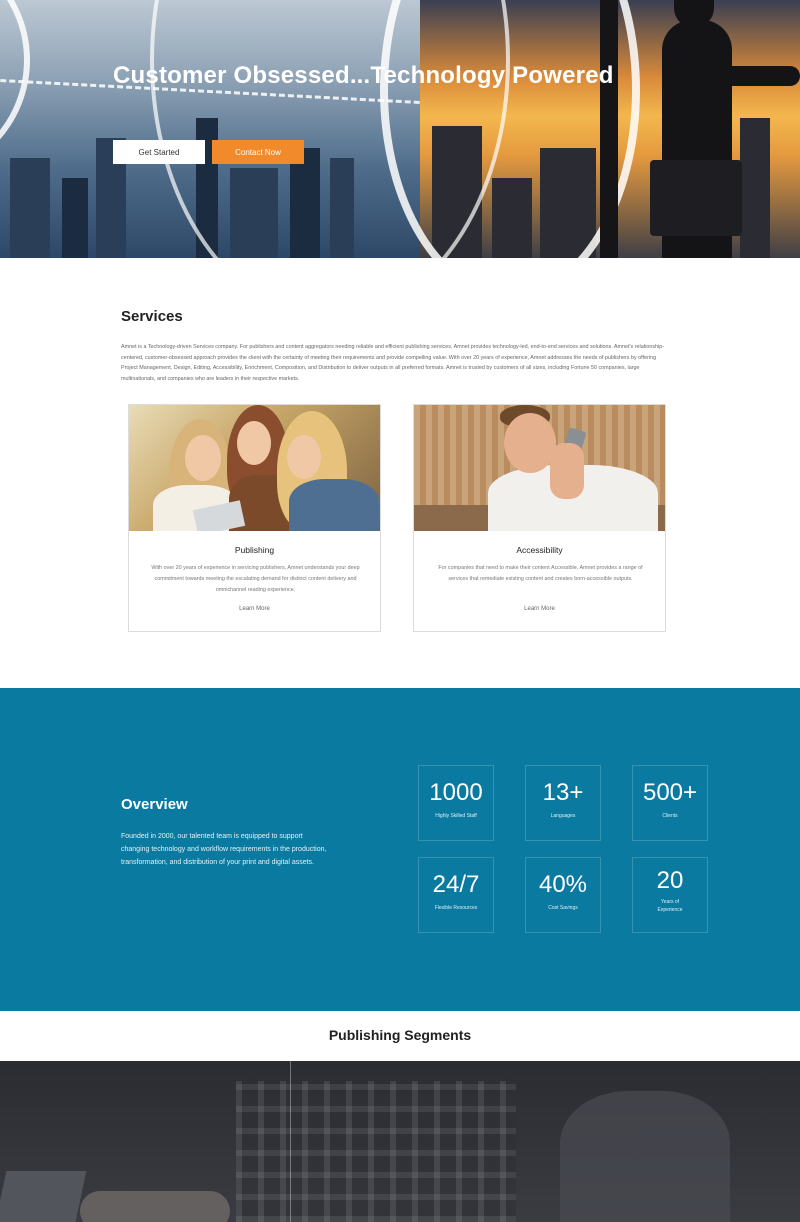  What do you see at coordinates (670, 880) in the screenshot?
I see `stat-value: 20` at bounding box center [670, 880].